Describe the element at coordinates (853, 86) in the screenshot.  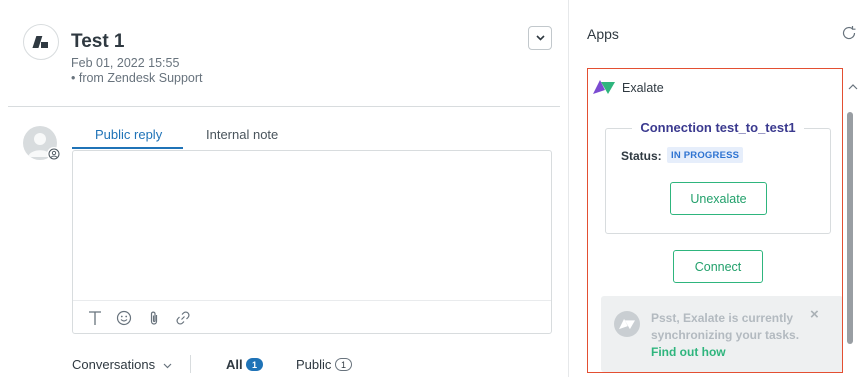
I see `chevron-up-icon` at that location.